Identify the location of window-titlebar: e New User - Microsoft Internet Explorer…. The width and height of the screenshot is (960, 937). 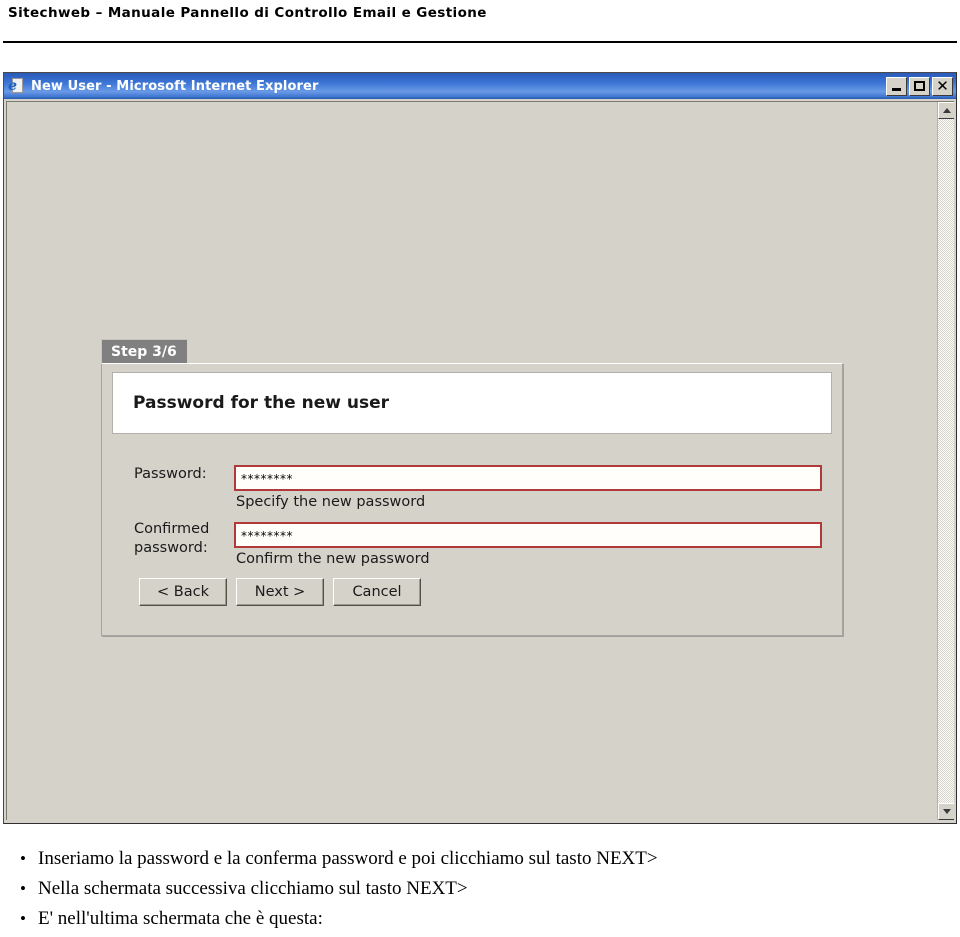
(480, 86).